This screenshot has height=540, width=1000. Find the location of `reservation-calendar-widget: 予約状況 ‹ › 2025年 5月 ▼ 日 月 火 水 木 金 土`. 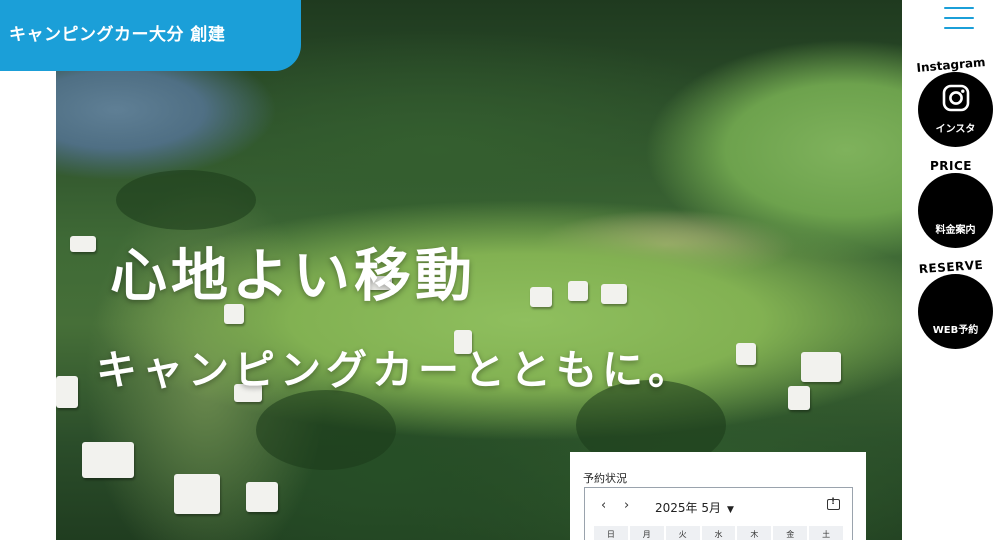

reservation-calendar-widget: 予約状況 ‹ › 2025年 5月 ▼ 日 月 火 水 木 金 土 is located at coordinates (718, 496).